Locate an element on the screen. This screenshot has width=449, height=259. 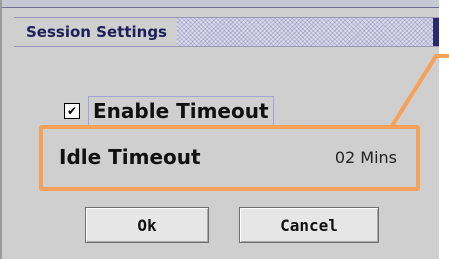
cancel-button: Cancel is located at coordinates (309, 225).